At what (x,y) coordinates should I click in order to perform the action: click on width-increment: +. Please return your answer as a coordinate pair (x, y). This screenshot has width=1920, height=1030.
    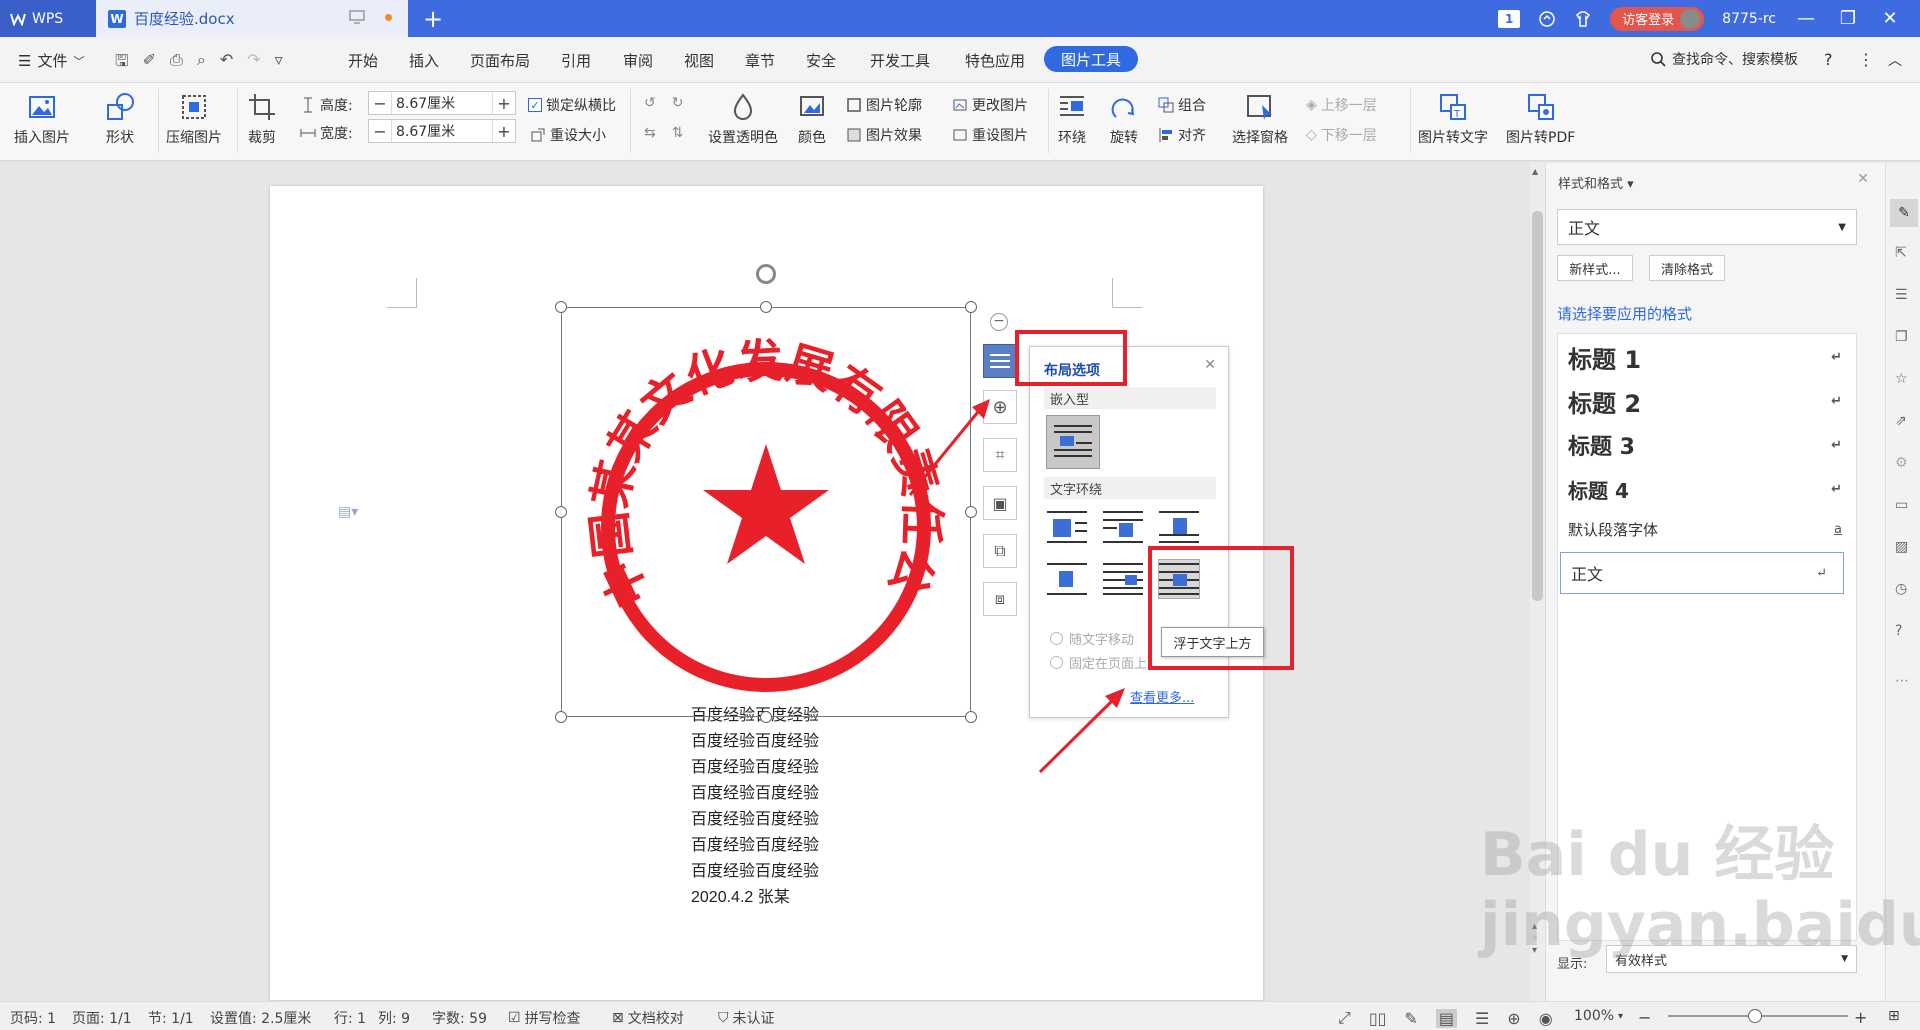
    Looking at the image, I should click on (504, 131).